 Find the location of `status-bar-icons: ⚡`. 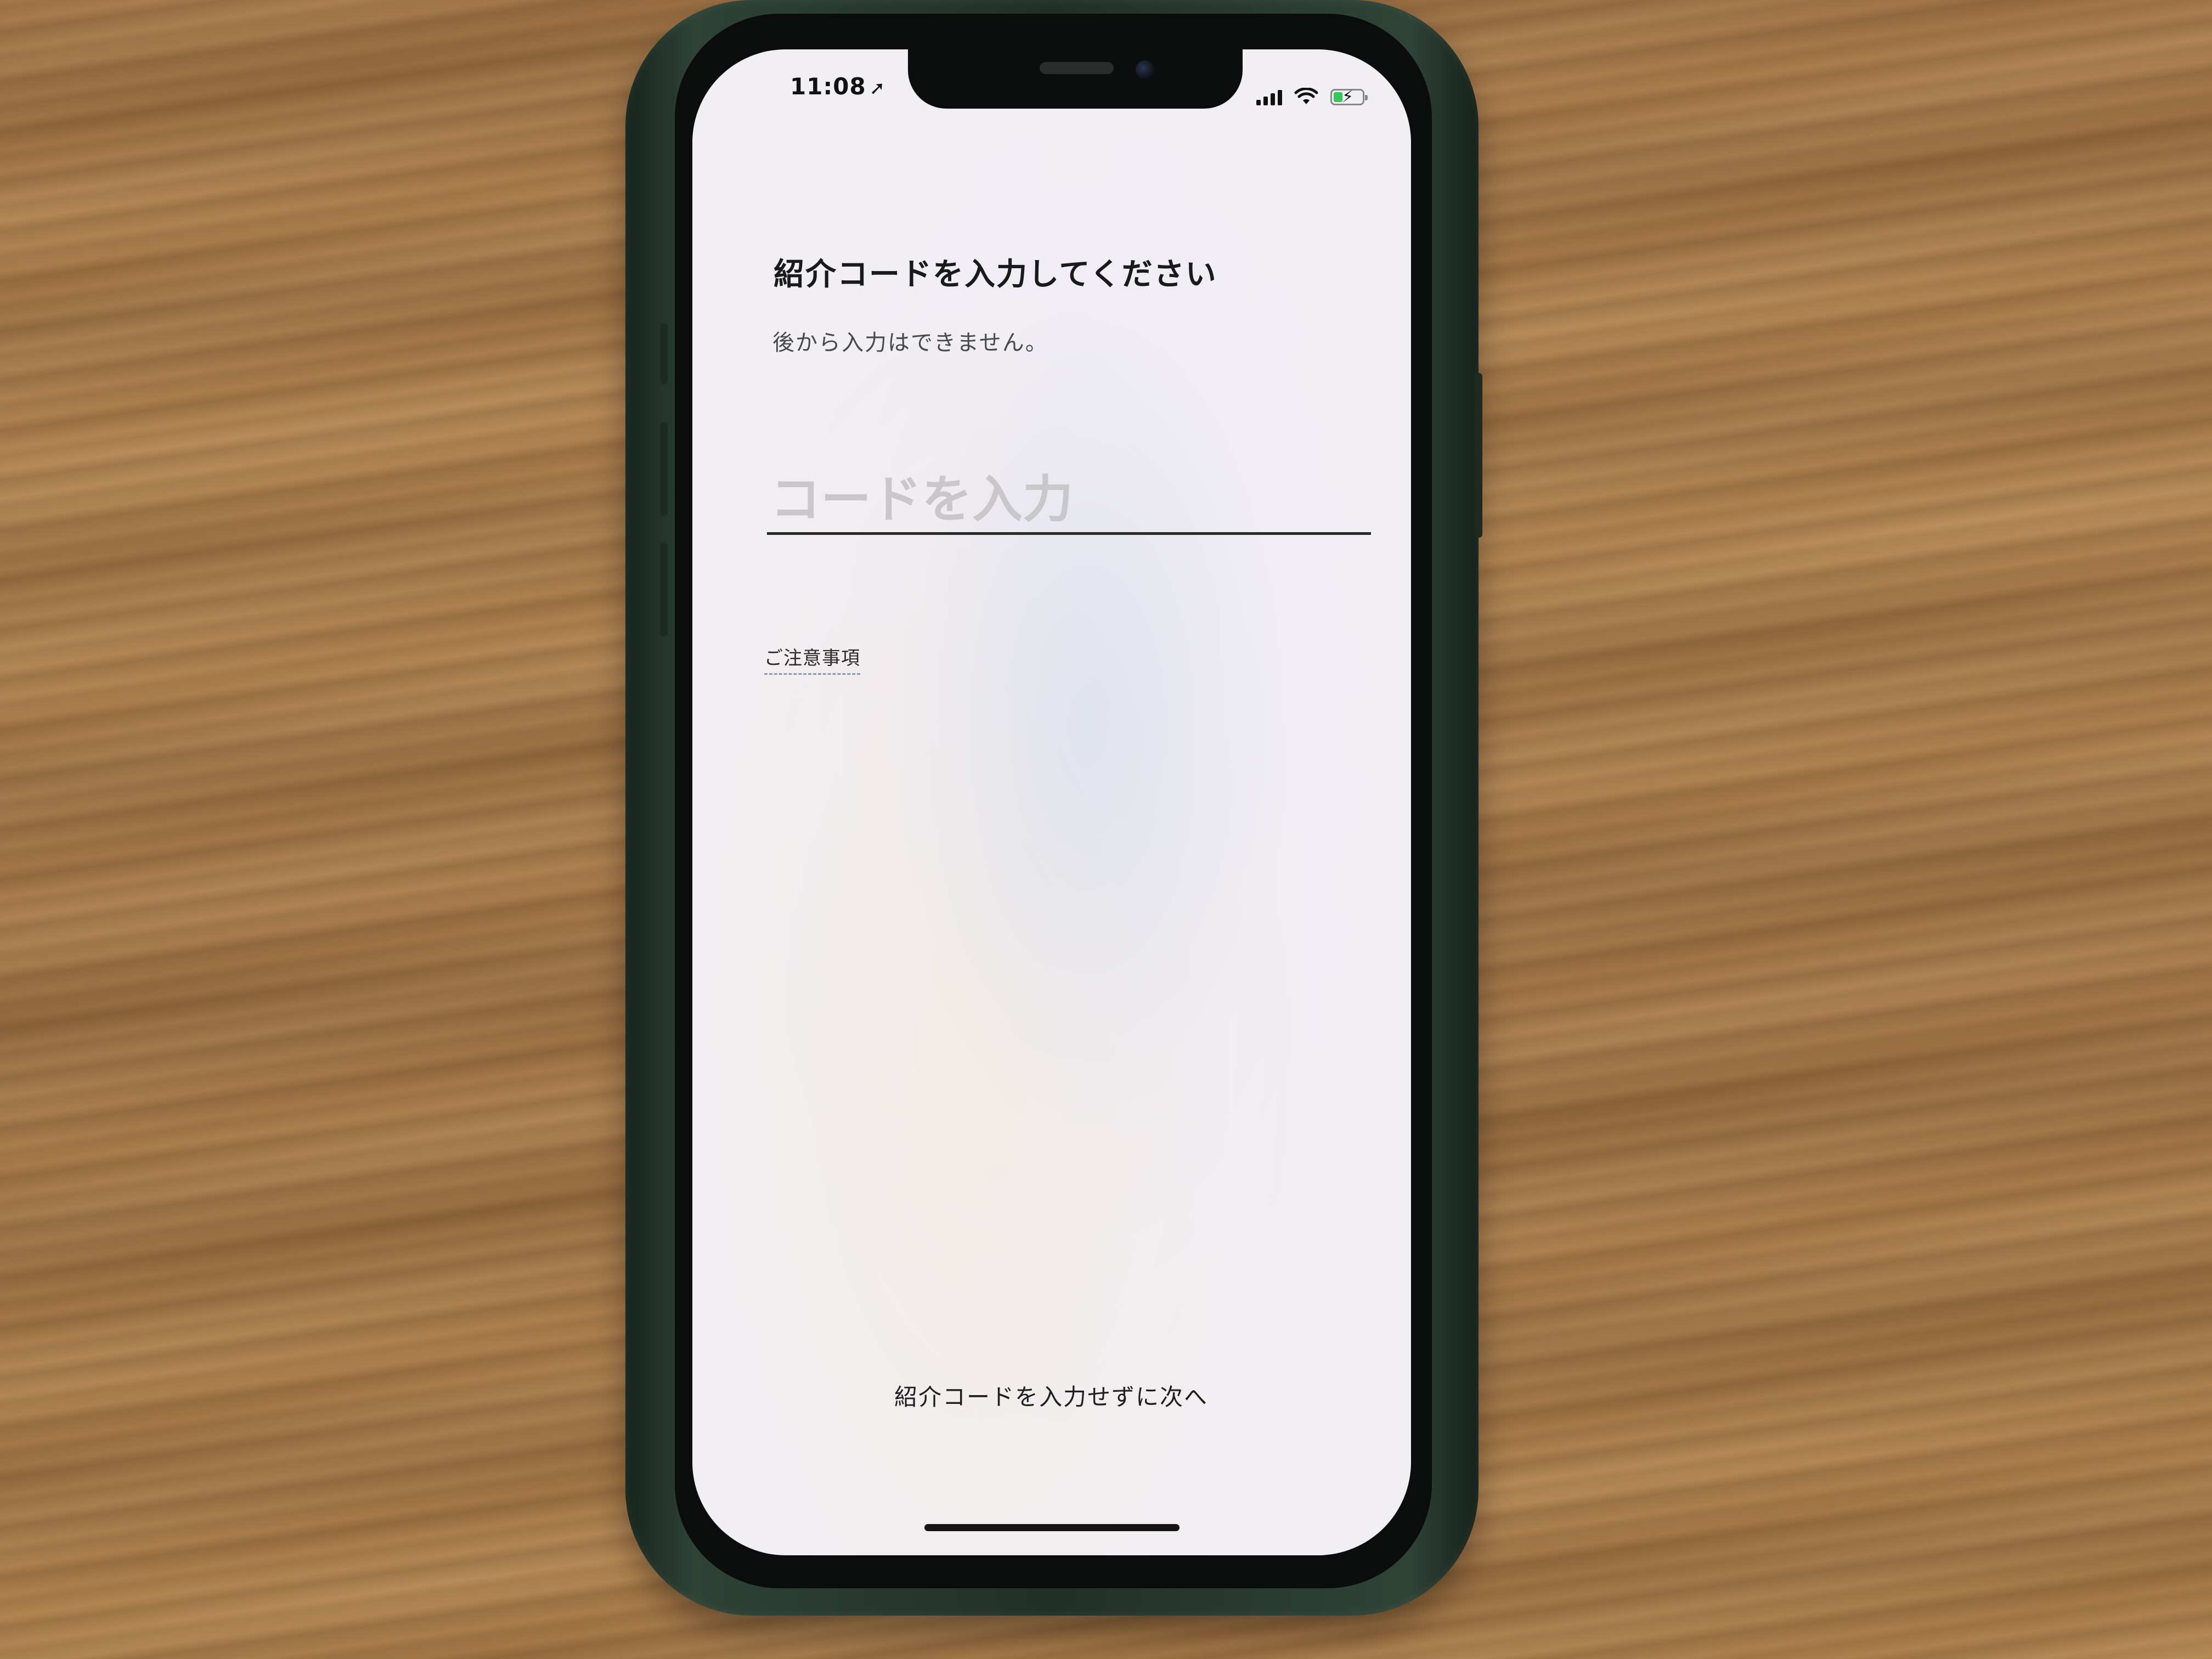

status-bar-icons: ⚡ is located at coordinates (1312, 96).